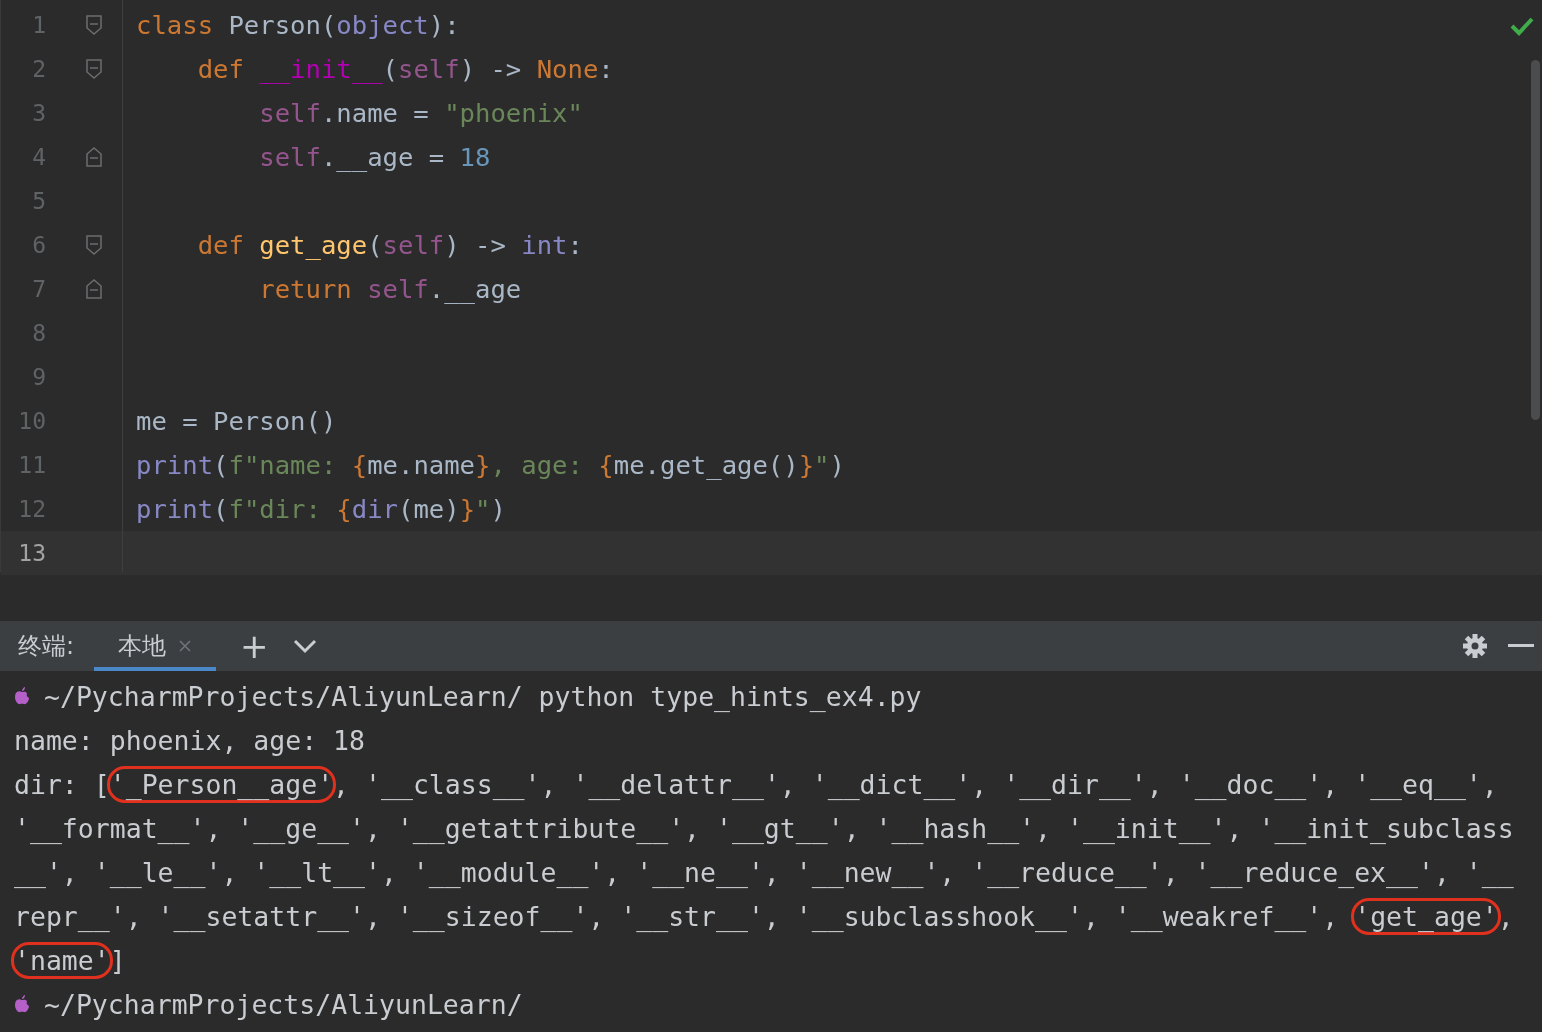 The image size is (1542, 1032). Describe the element at coordinates (38, 245) in the screenshot. I see `line-number: 6` at that location.